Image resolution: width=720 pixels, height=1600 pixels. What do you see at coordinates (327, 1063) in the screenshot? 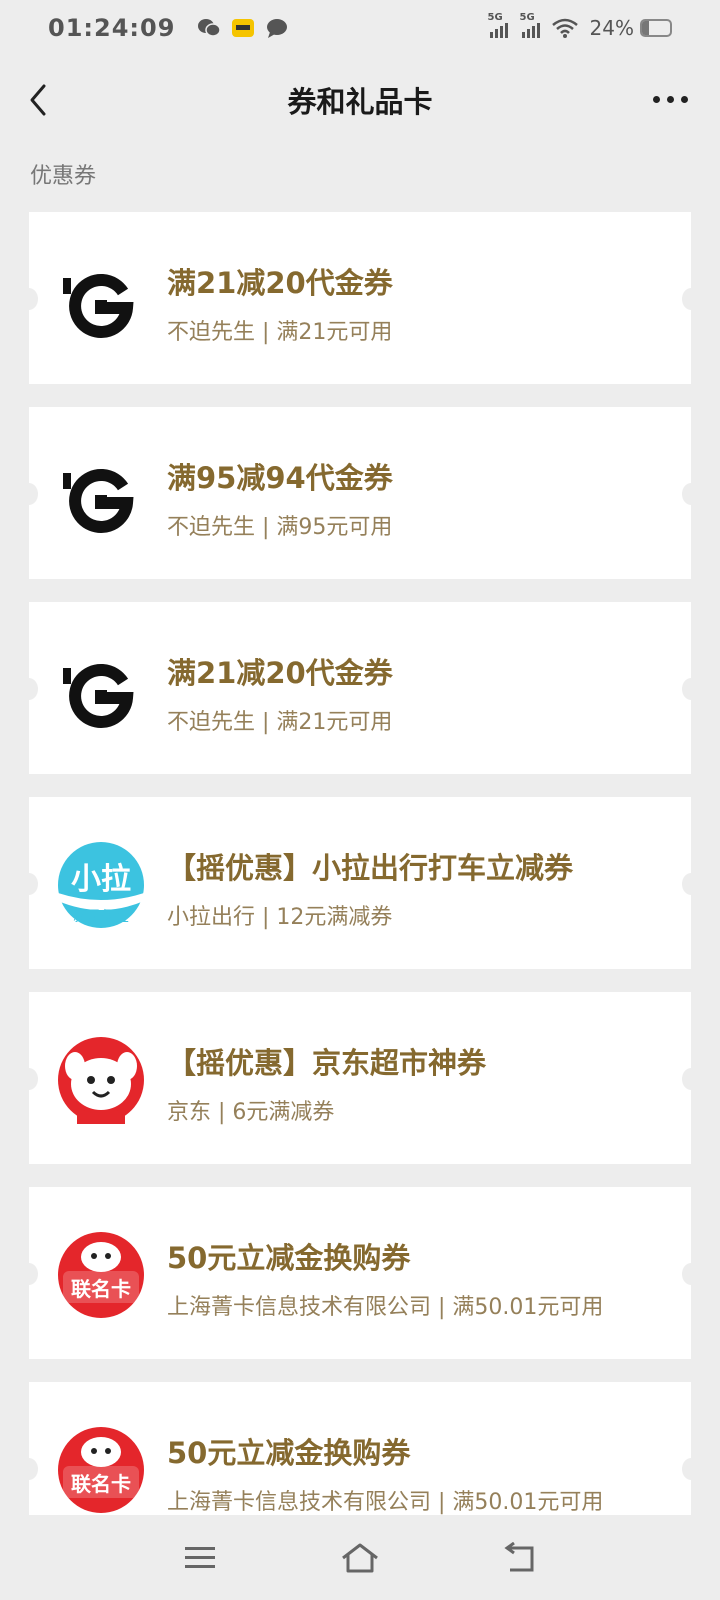
I see `coupon-title: 【摇优惠】京东超市神券` at bounding box center [327, 1063].